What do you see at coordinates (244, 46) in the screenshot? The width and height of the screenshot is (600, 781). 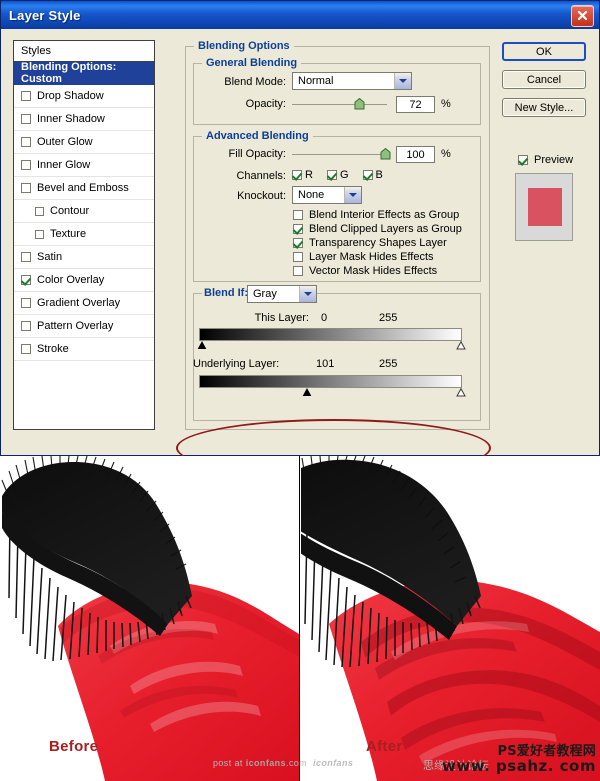 I see `group-legend-blending-options: Blending Options` at bounding box center [244, 46].